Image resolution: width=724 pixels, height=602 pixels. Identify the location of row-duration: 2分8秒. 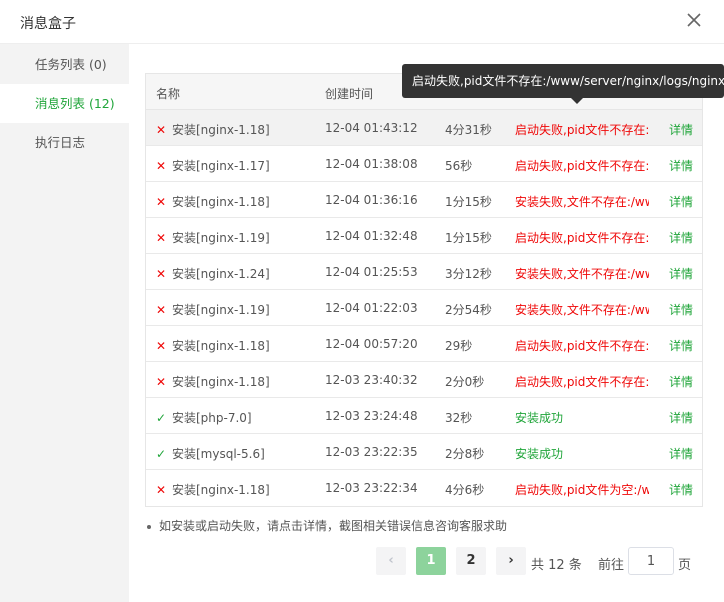
(465, 454).